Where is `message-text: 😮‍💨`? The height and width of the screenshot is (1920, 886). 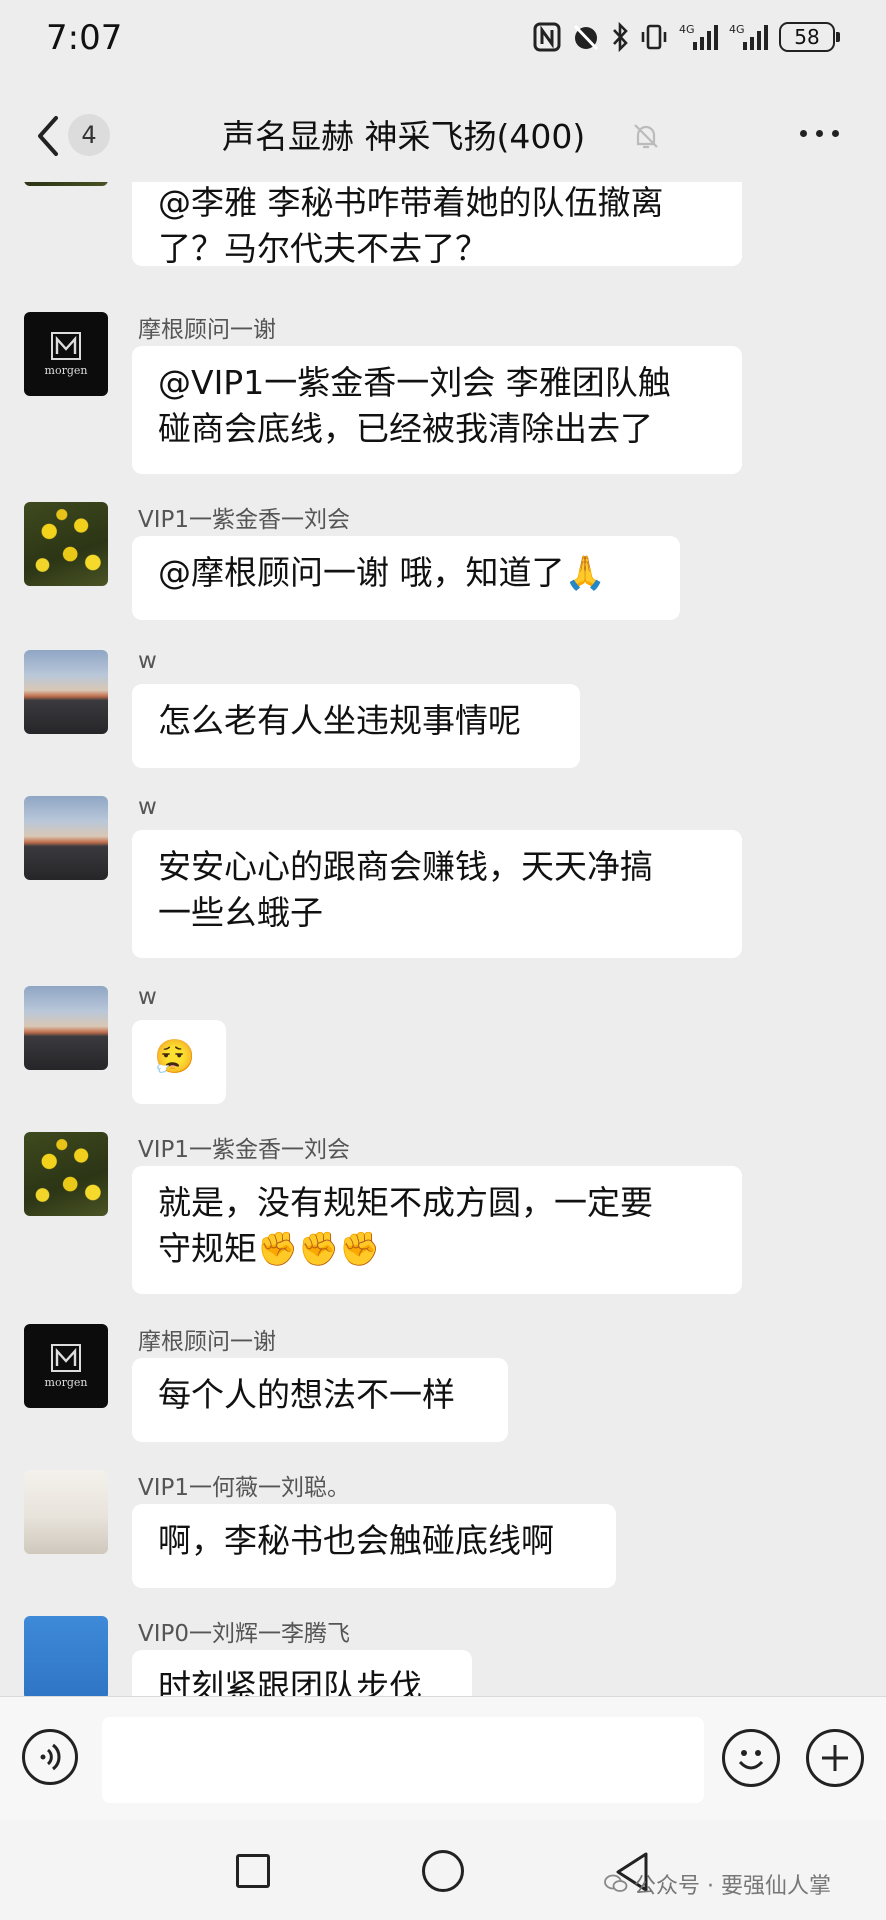 message-text: 😮‍💨 is located at coordinates (175, 1056).